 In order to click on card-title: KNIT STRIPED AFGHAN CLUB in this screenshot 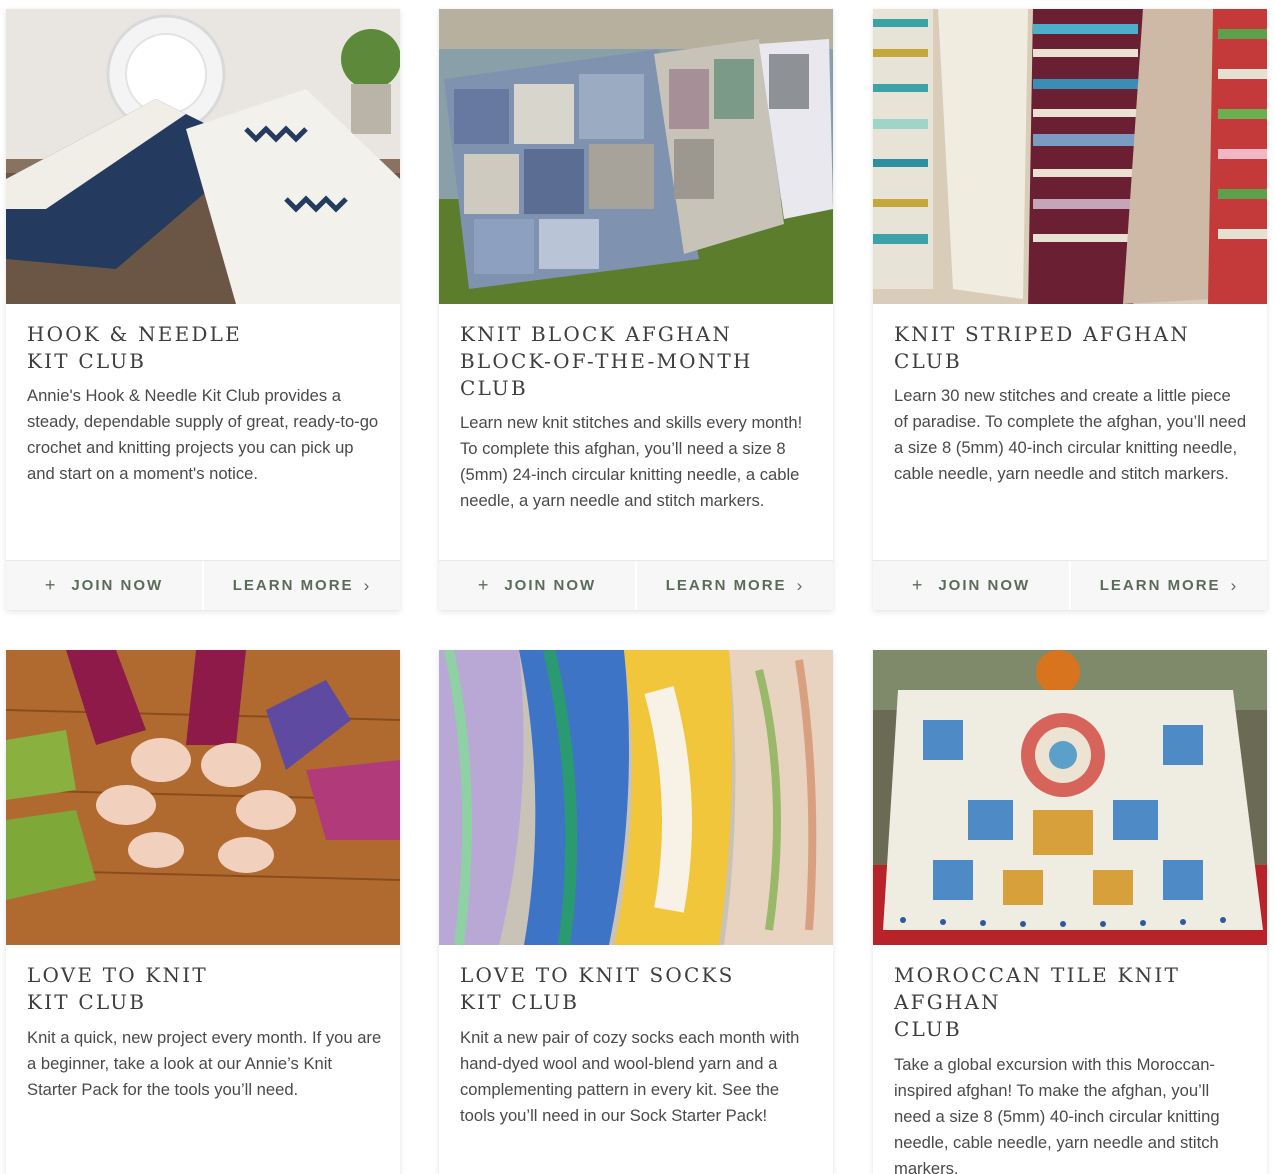, I will do `click(1042, 347)`.